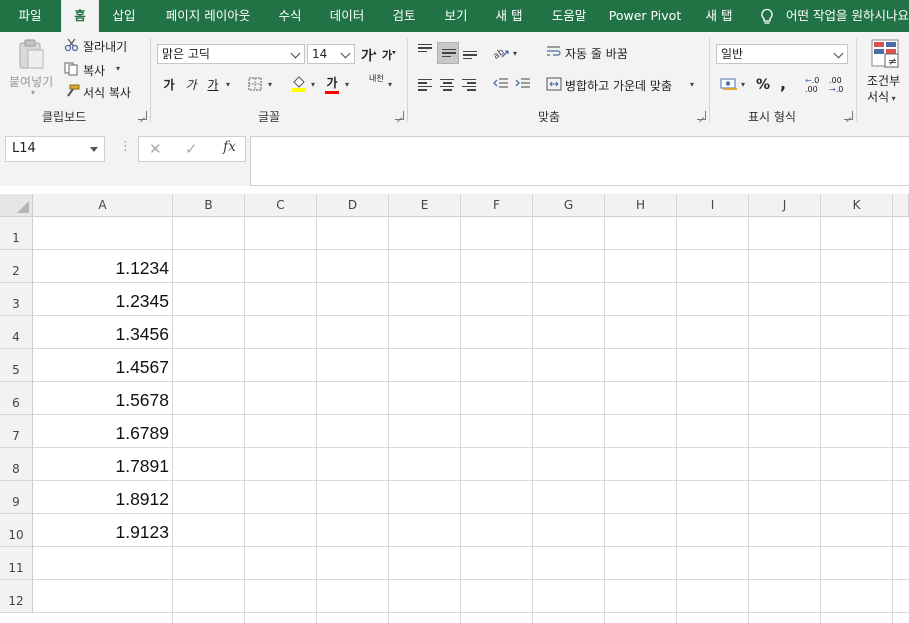 The image size is (909, 623). I want to click on paste-icon, so click(32, 56).